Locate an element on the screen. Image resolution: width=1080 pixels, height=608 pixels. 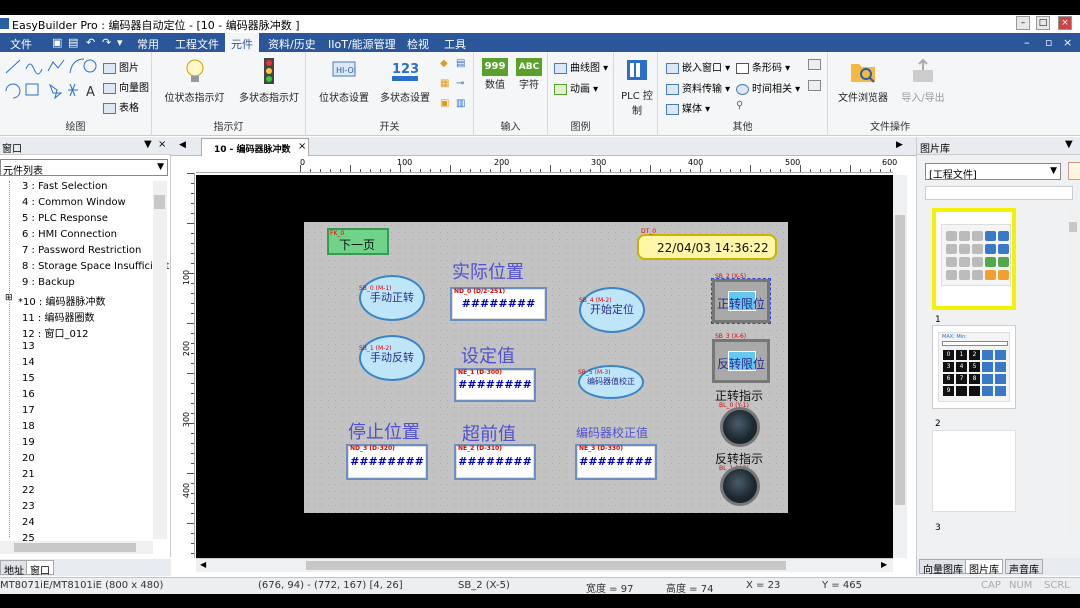
tree-horizontal-scrollbar is located at coordinates (76, 547).